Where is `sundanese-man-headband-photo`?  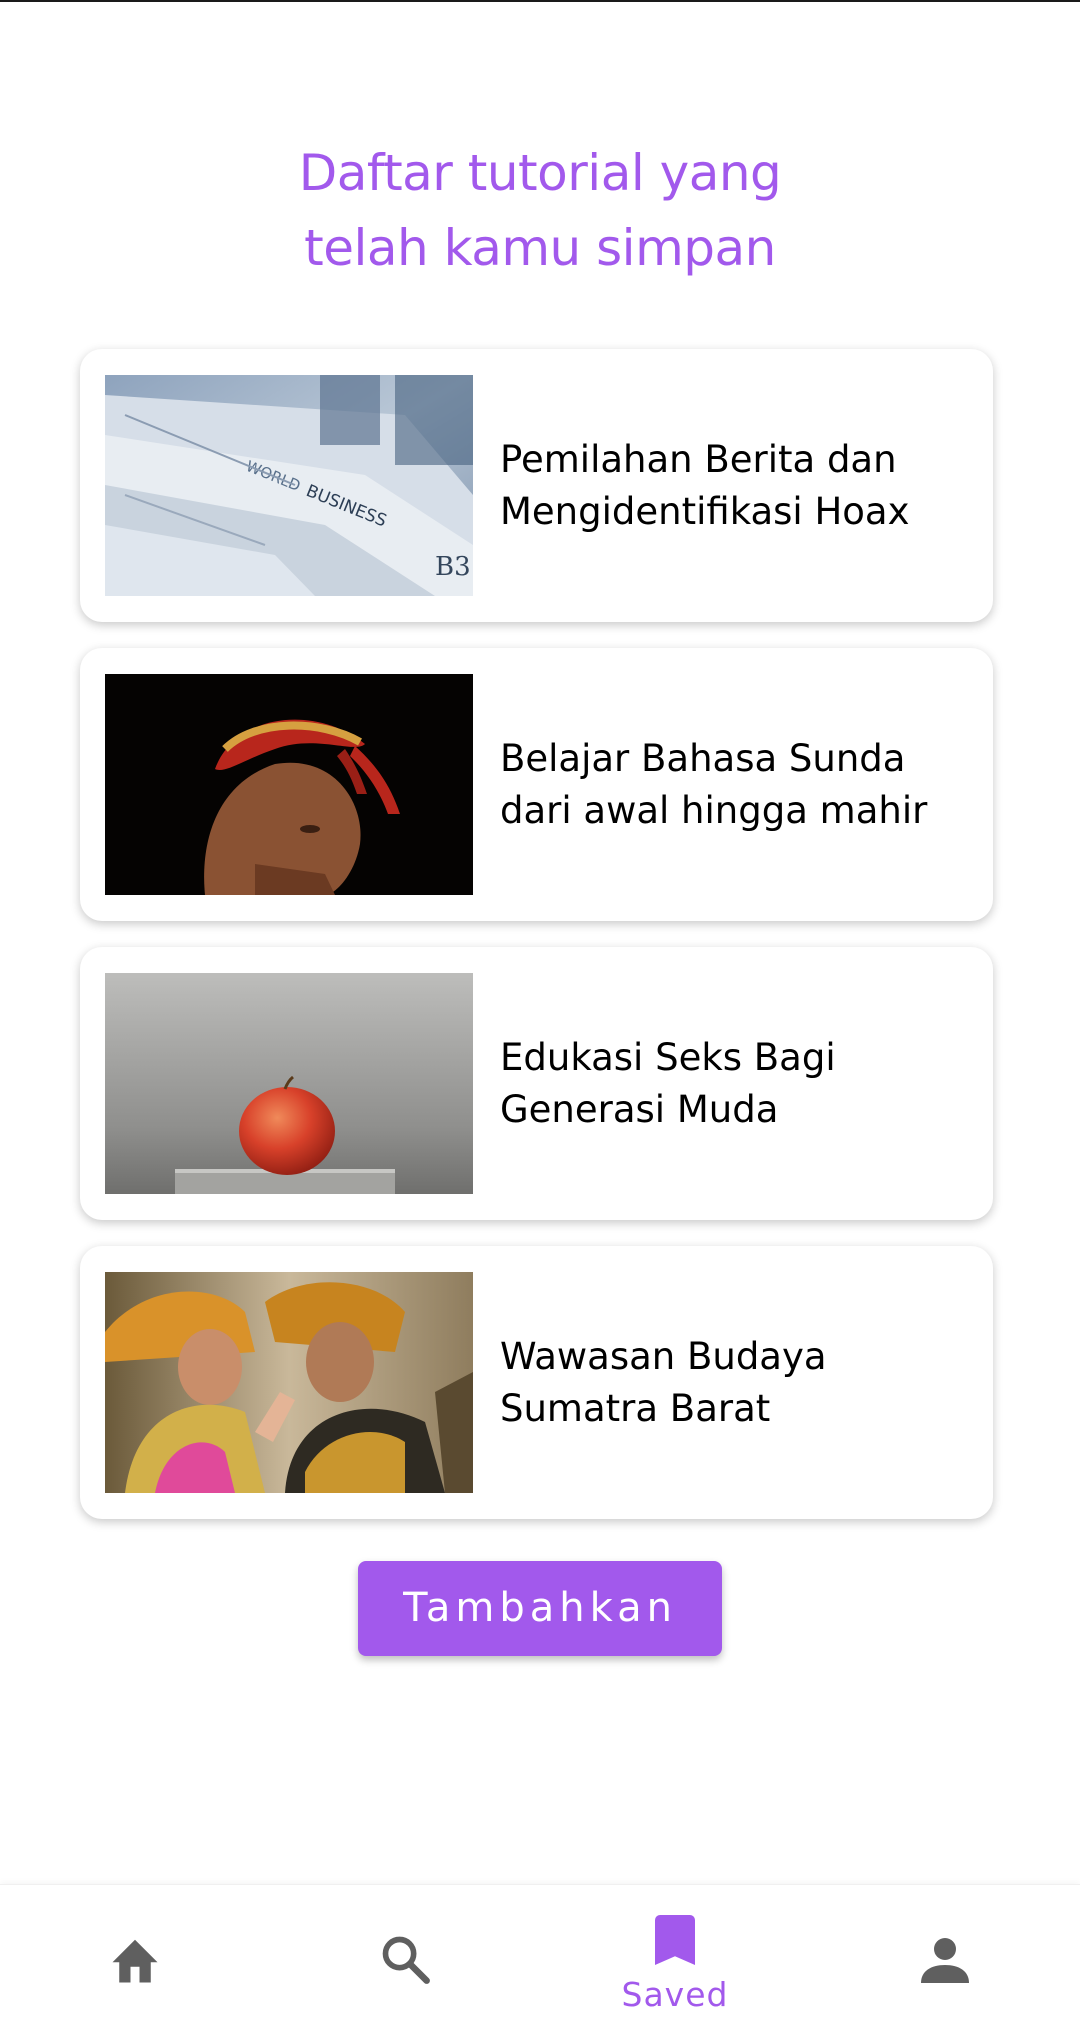 sundanese-man-headband-photo is located at coordinates (289, 784).